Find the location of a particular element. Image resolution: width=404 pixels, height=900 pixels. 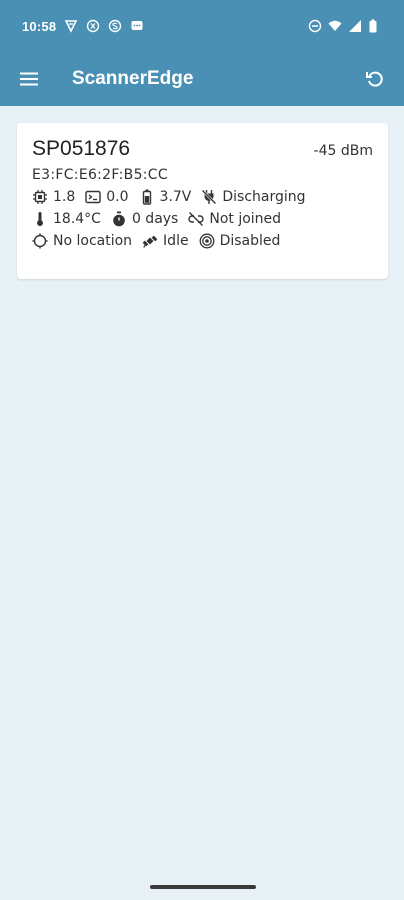

wifi-icon is located at coordinates (335, 26).